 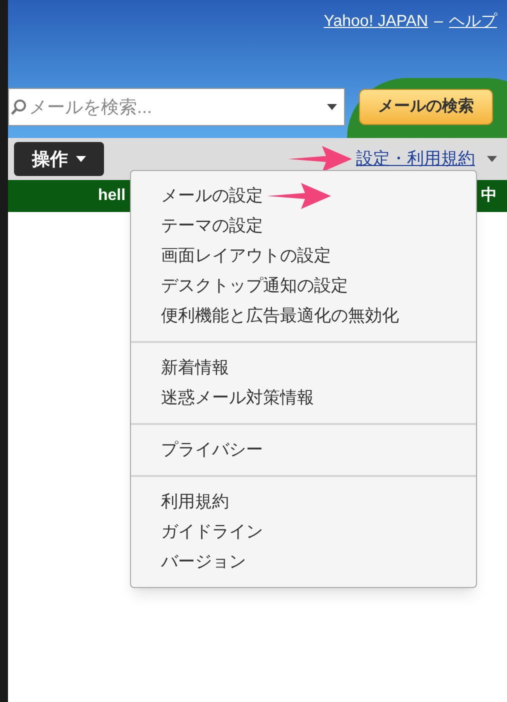 What do you see at coordinates (180, 368) in the screenshot?
I see `menu-item: 新着情報` at bounding box center [180, 368].